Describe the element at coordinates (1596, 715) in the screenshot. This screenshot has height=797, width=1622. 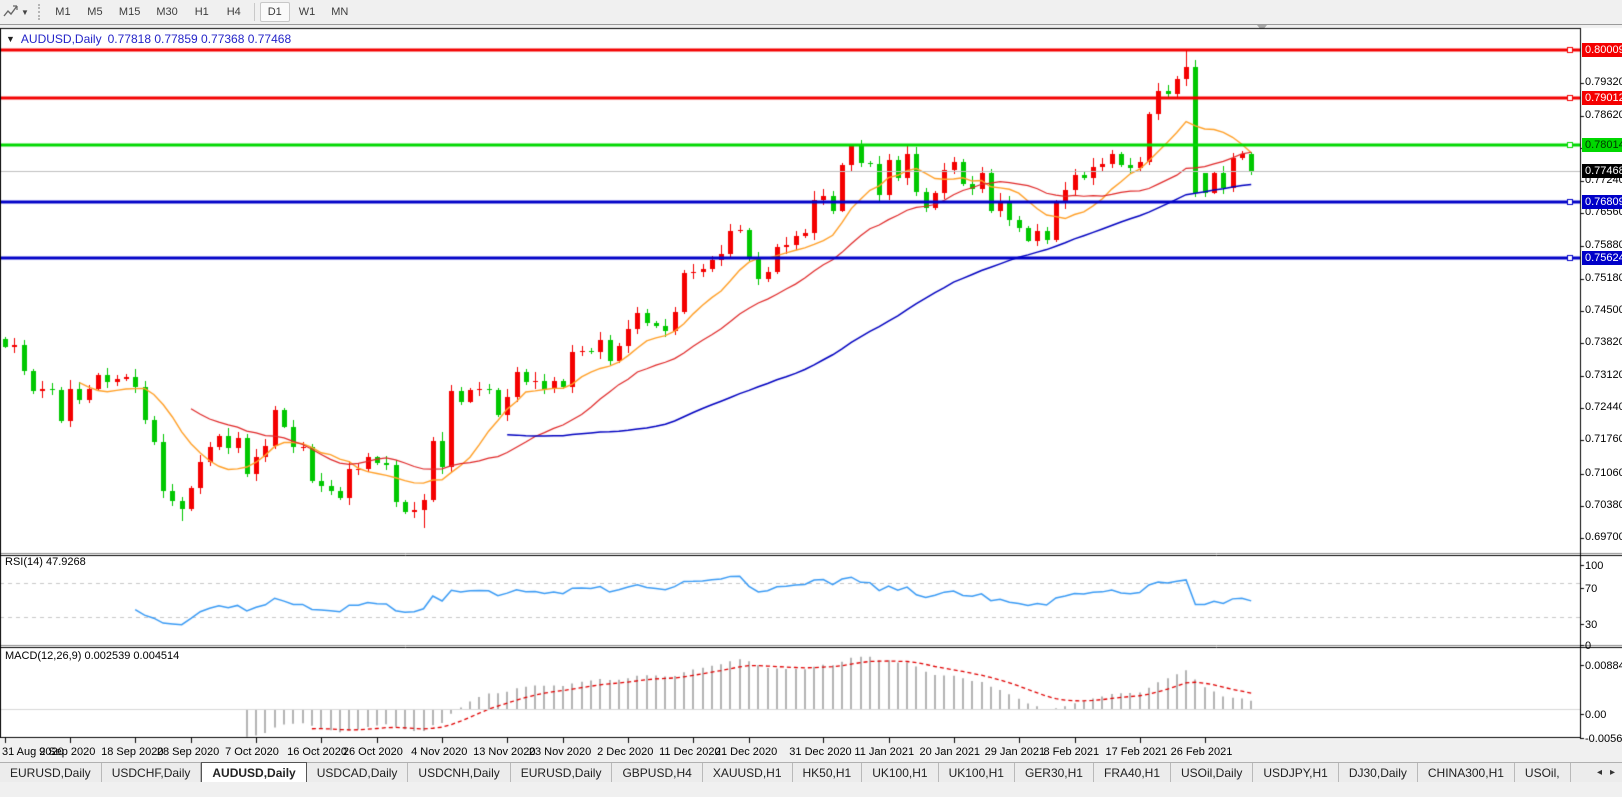
I see `macd-axis-tick: 0.00` at that location.